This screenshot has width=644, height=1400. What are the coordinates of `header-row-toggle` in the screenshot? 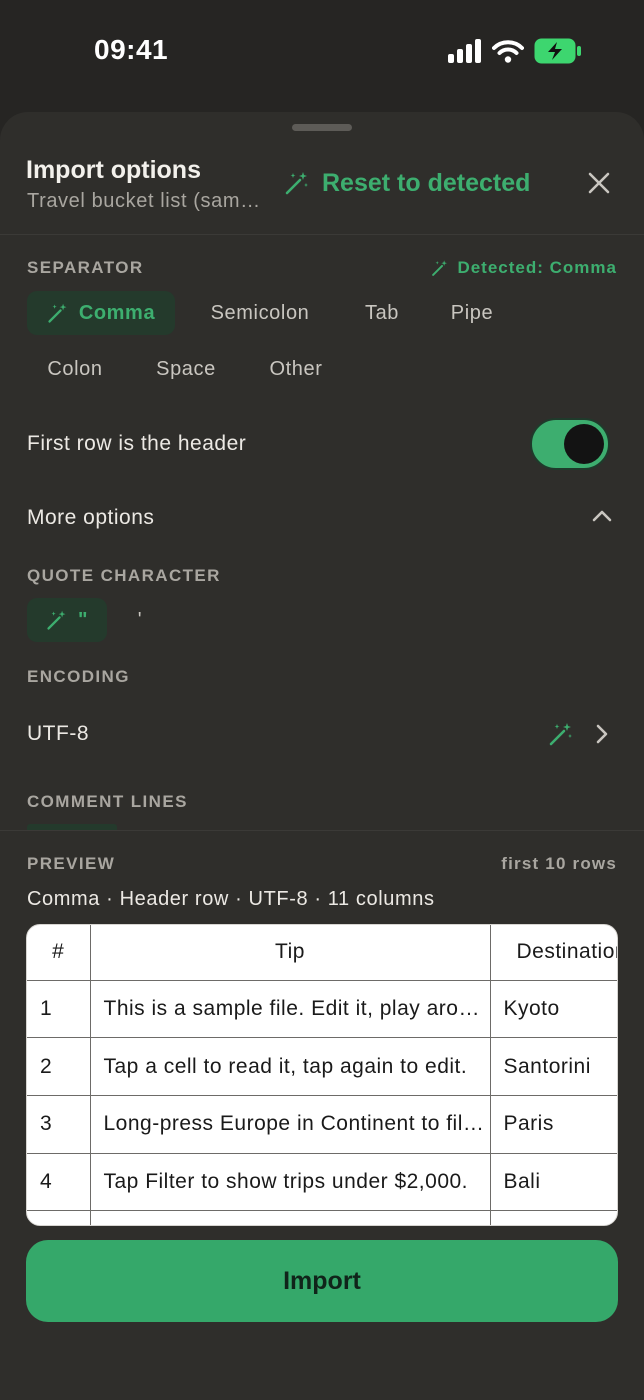 It's located at (570, 444).